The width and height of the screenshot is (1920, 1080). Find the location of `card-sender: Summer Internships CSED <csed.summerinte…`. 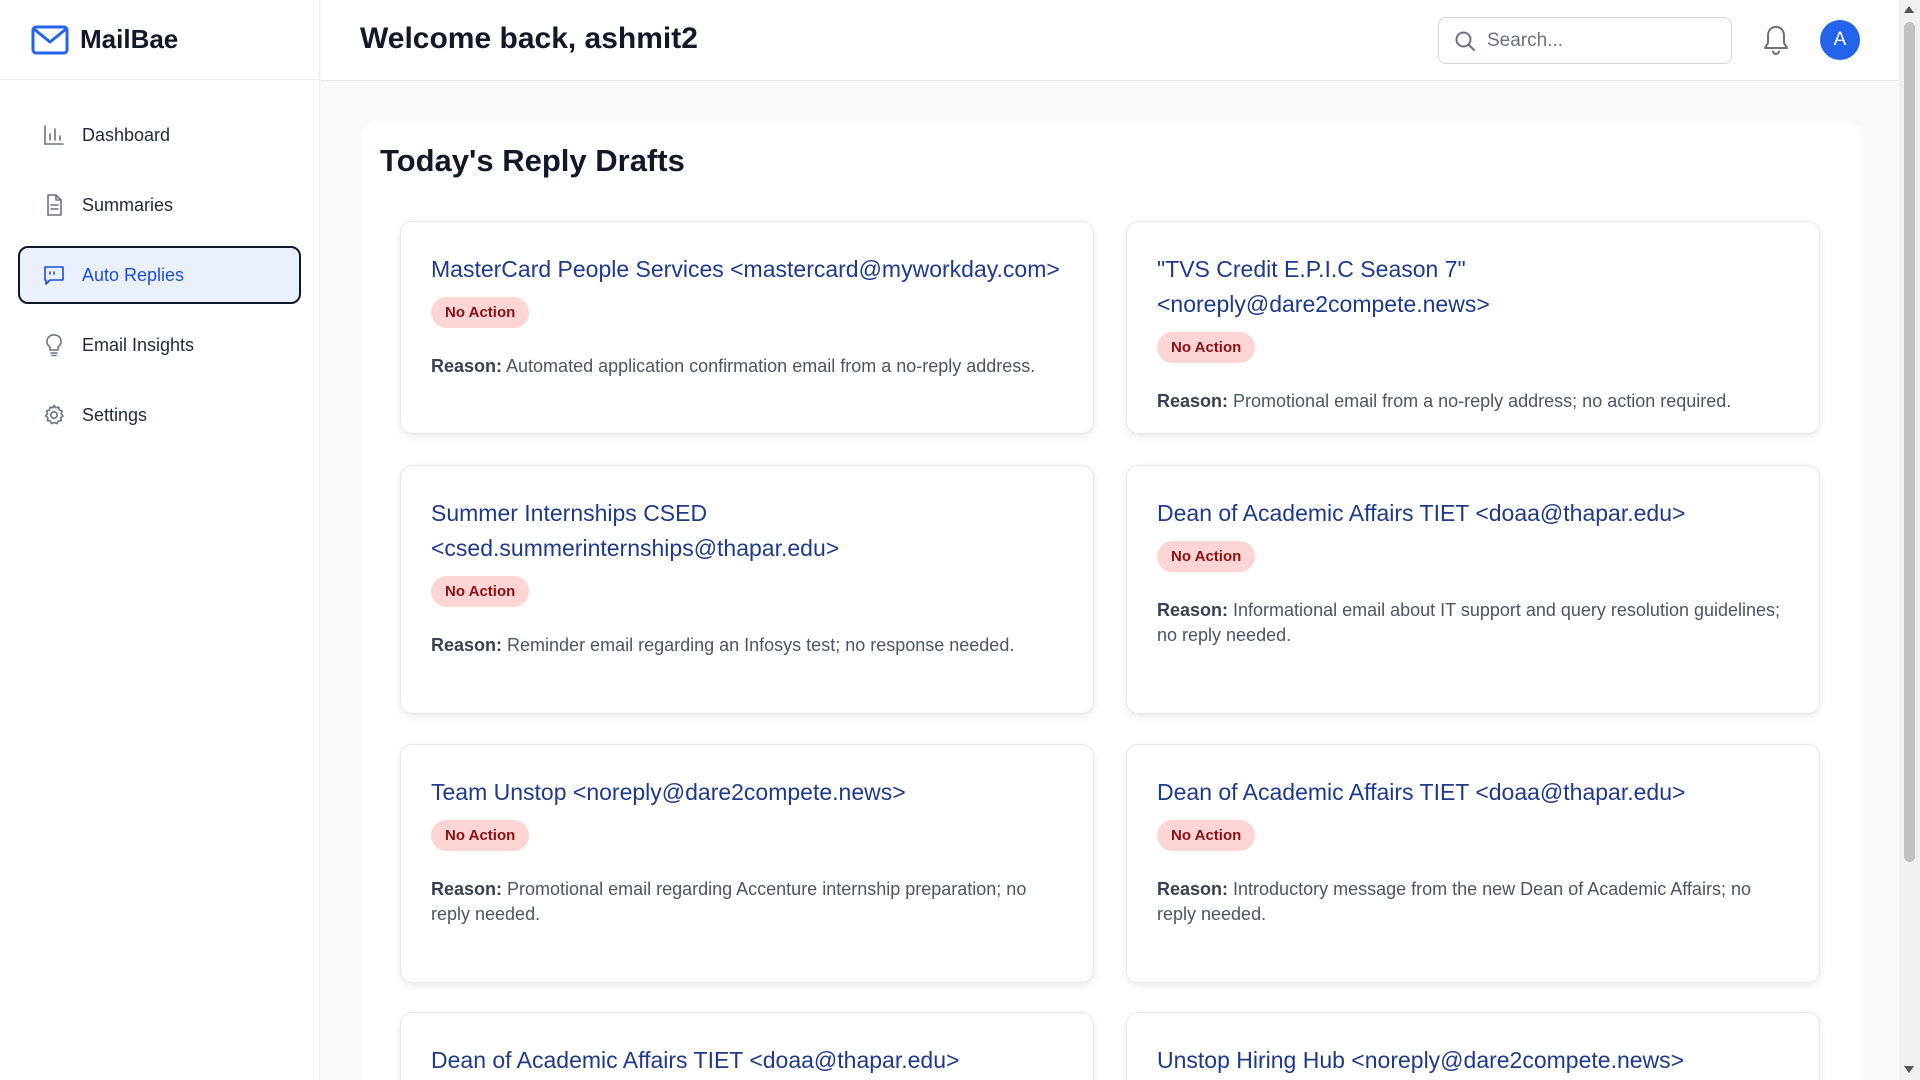

card-sender: Summer Internships CSED <csed.summerinte… is located at coordinates (747, 531).